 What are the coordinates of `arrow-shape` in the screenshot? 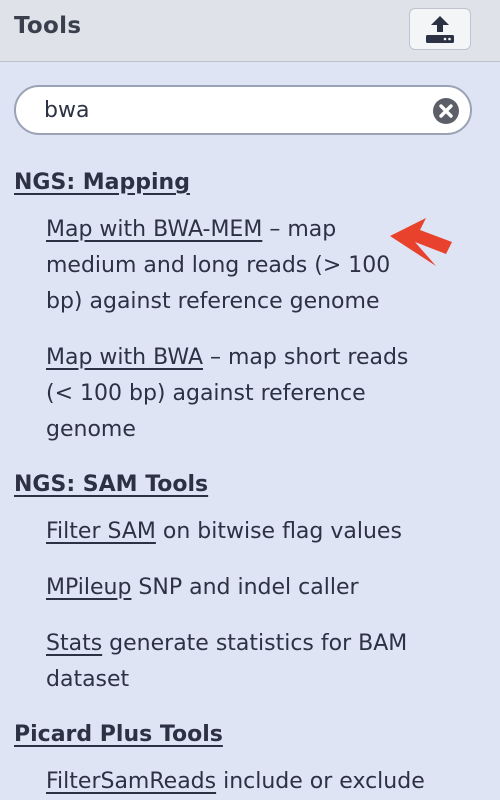 It's located at (421, 242).